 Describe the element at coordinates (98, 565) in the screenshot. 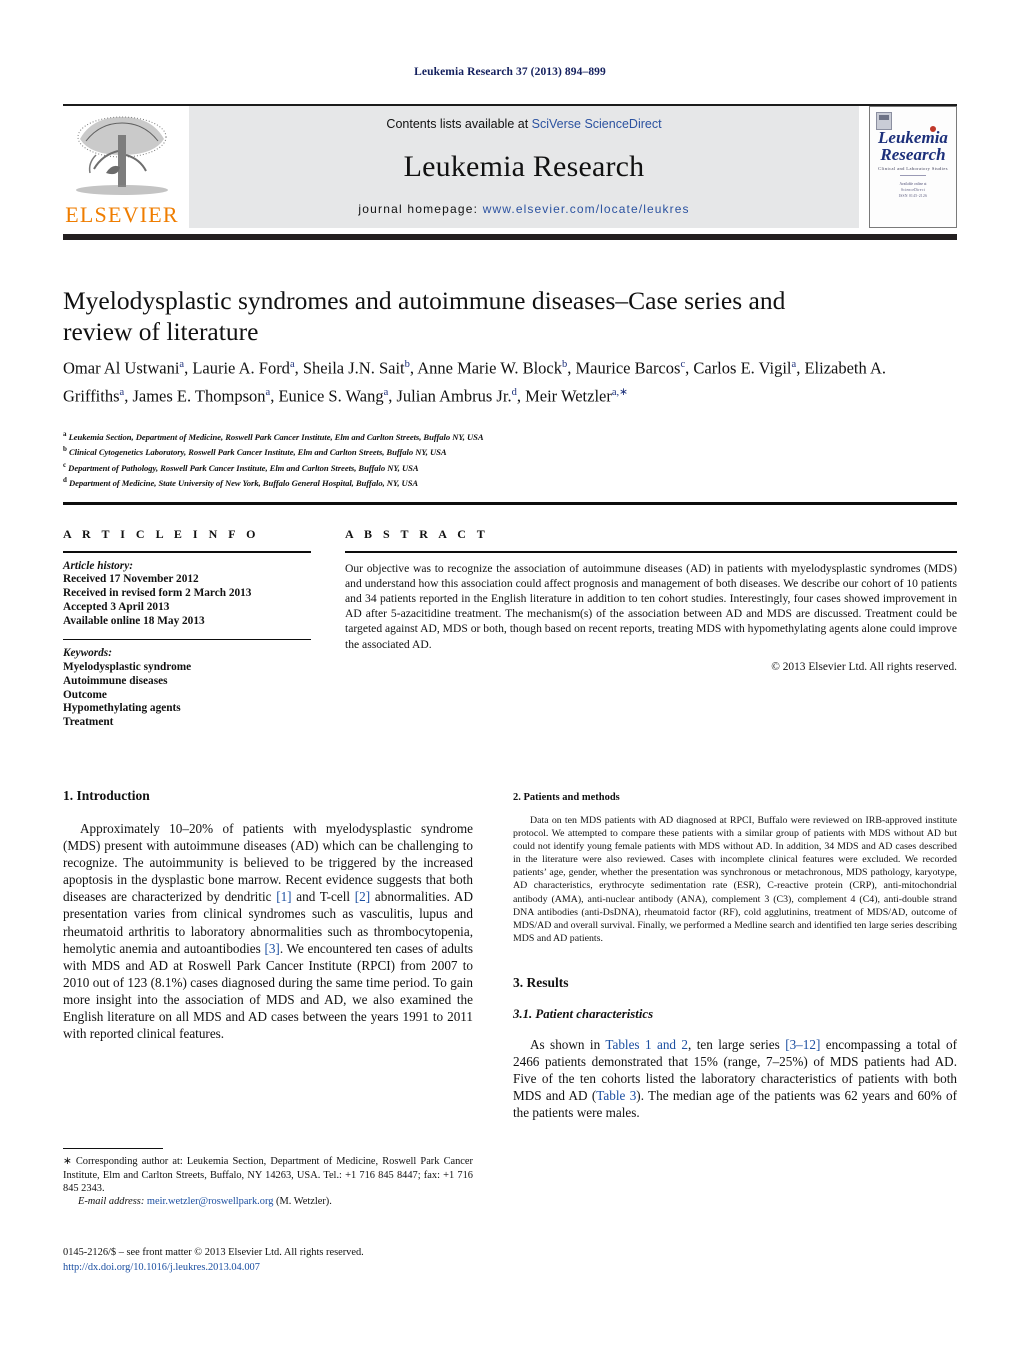

I see `article-history-label: Article history:` at that location.